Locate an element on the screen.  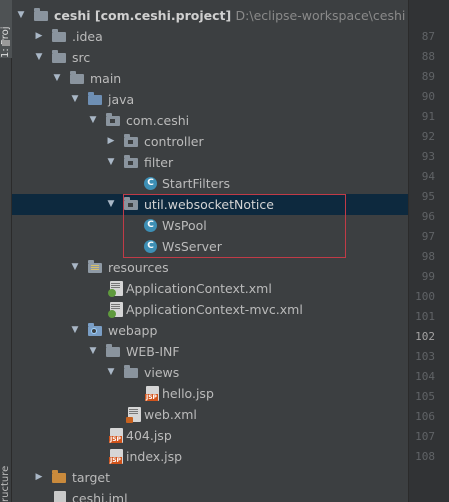
tree-item-label: ceshi.iml is located at coordinates (100, 496).